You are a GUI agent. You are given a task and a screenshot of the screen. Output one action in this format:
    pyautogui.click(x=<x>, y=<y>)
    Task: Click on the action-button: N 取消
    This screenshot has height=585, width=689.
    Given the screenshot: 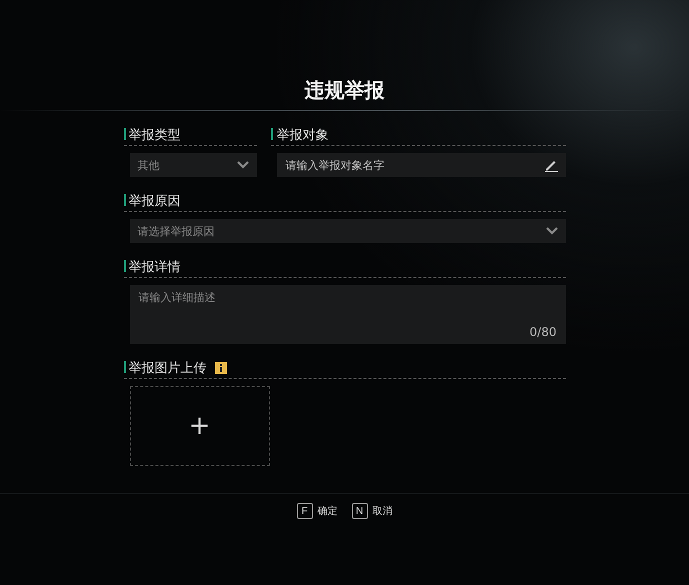 What is the action you would take?
    pyautogui.click(x=372, y=511)
    